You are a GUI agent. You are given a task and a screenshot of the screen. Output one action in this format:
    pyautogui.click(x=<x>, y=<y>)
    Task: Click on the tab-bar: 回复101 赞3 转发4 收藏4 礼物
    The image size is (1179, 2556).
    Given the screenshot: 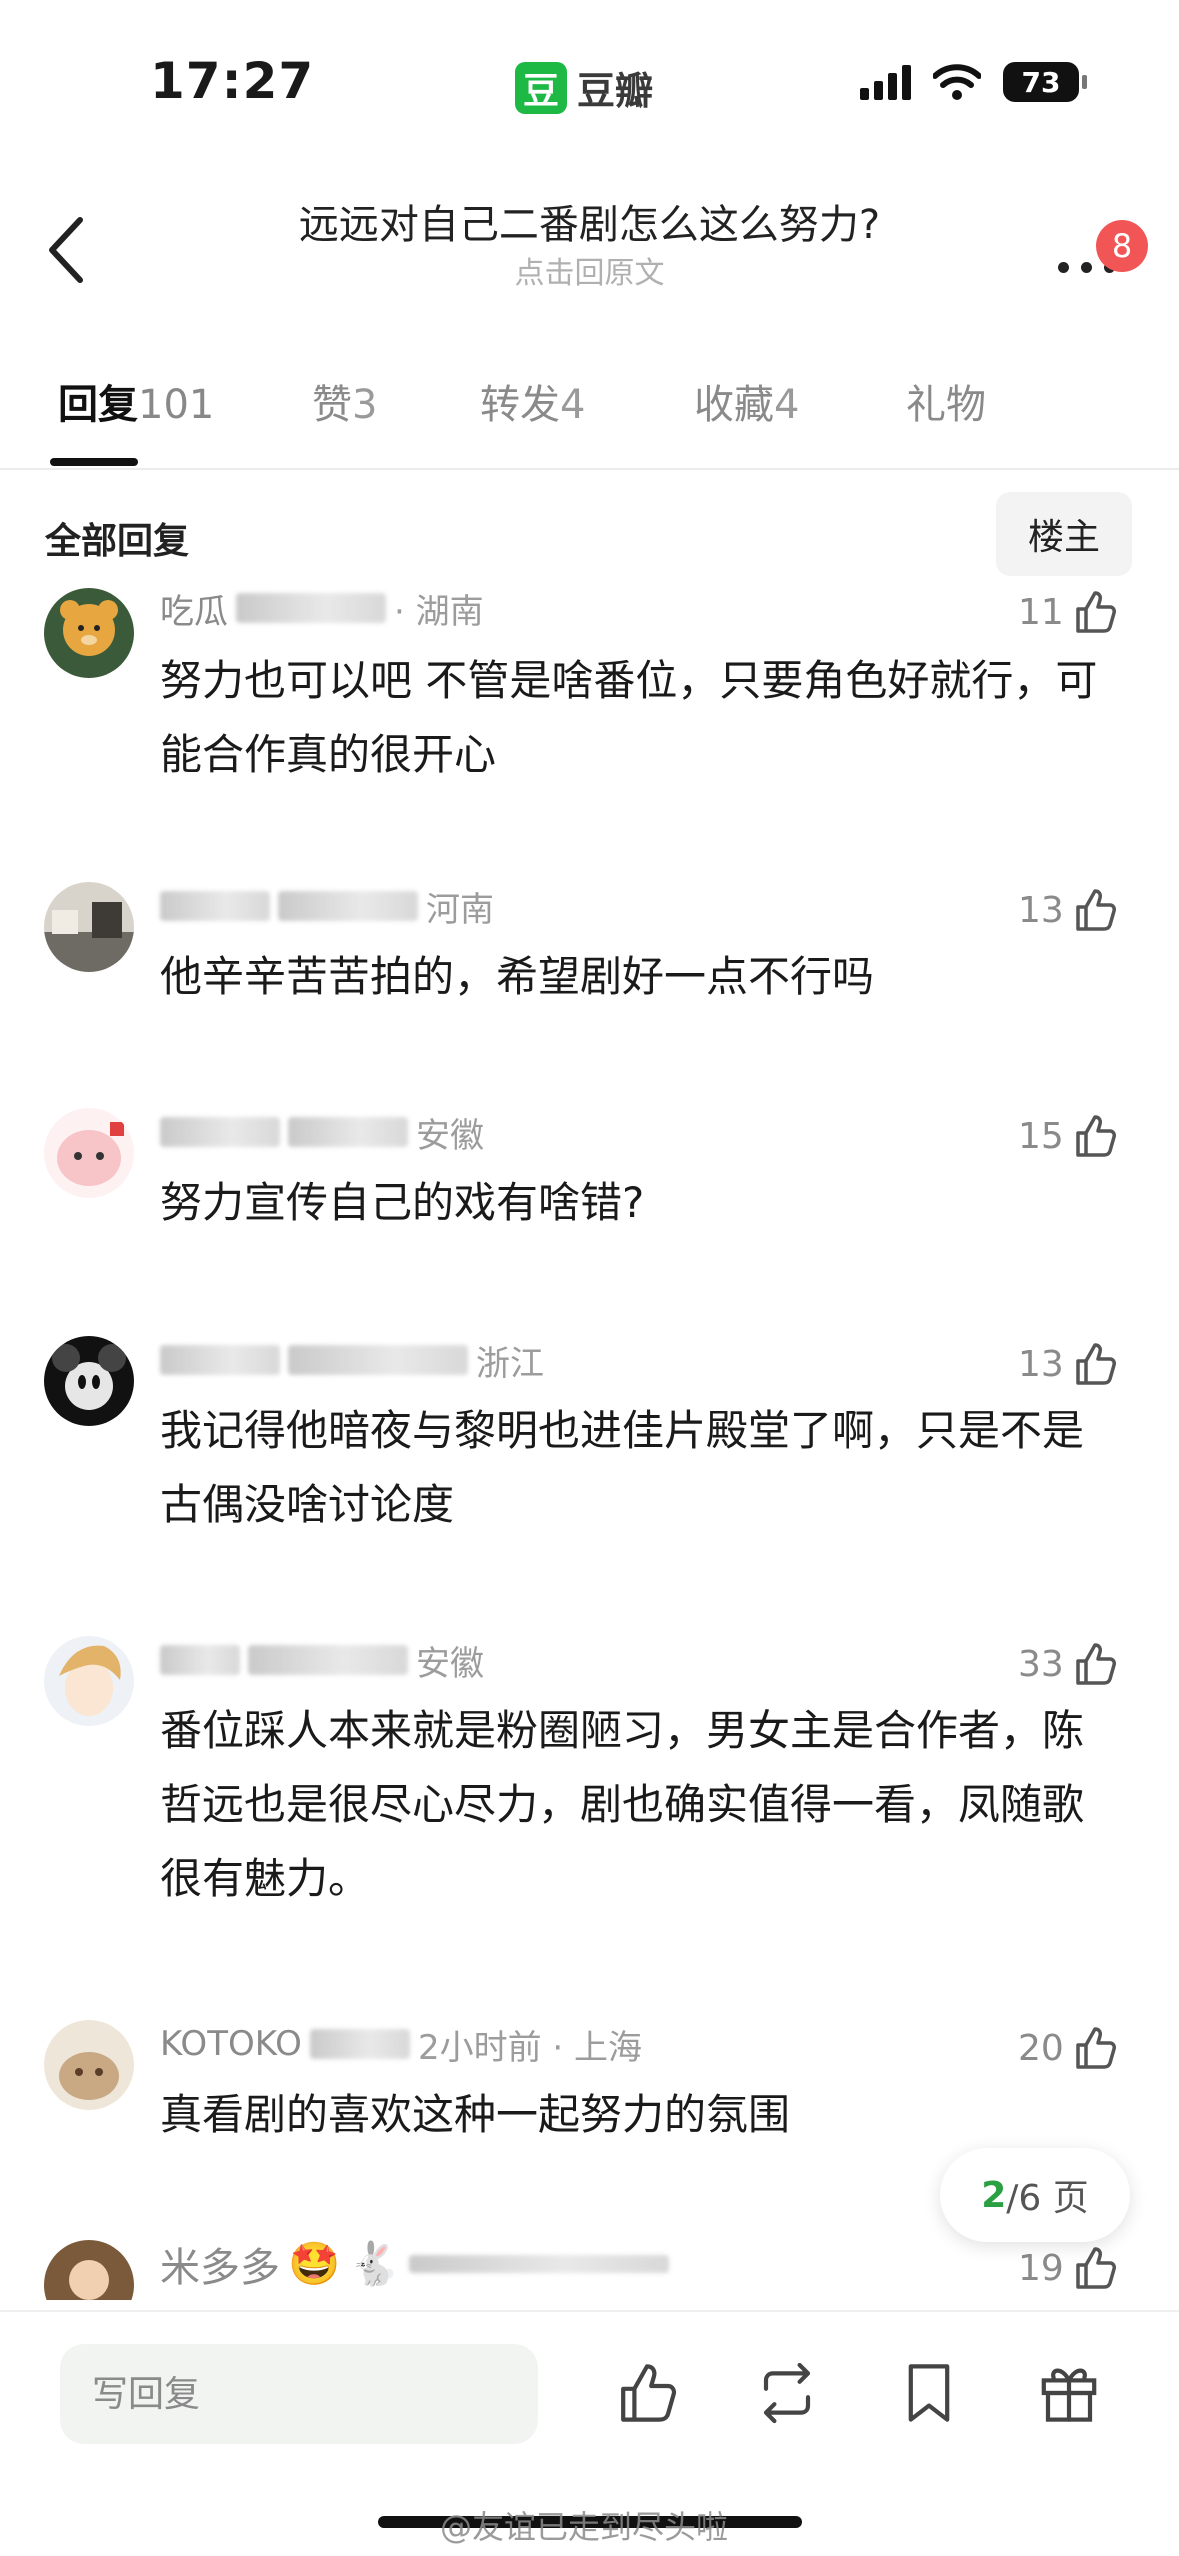 What is the action you would take?
    pyautogui.click(x=589, y=415)
    